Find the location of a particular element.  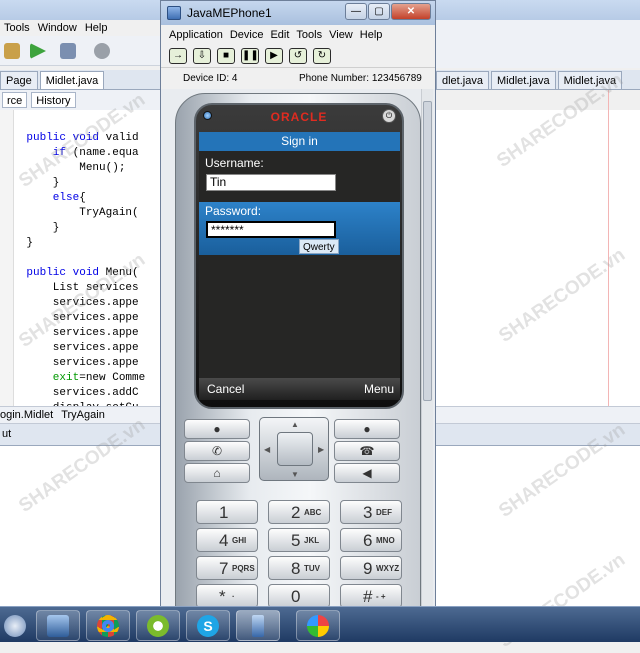

dpad-left-icon: ◀ is located at coordinates (267, 449).